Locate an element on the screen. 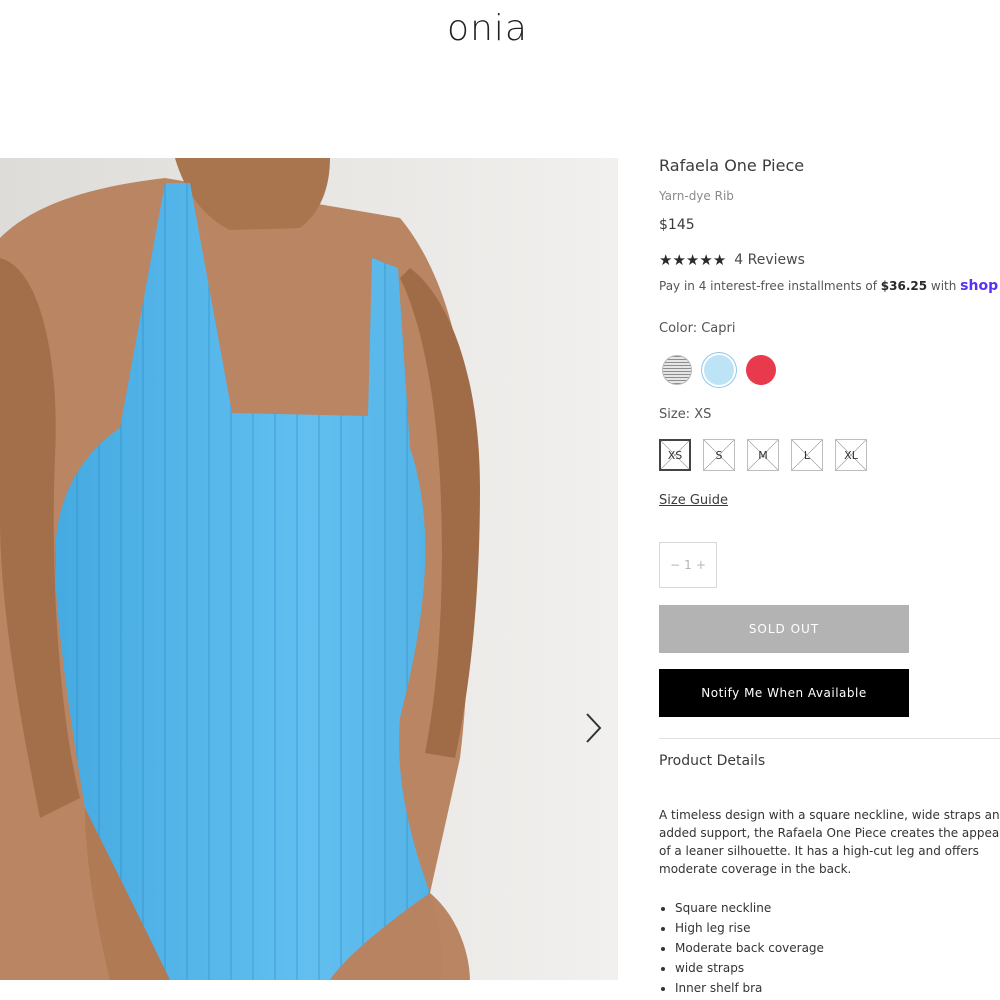 This screenshot has height=1000, width=1000. size-option-m: M is located at coordinates (763, 455).